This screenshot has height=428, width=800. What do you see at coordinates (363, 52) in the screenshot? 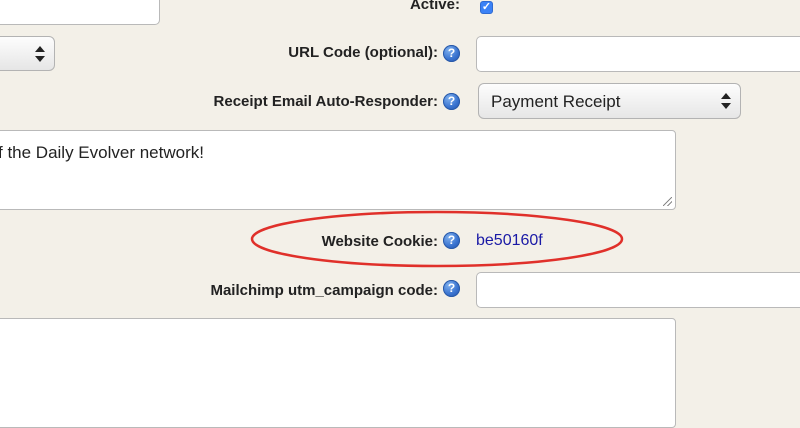
I see `url-code-label: URL Code (optional):` at bounding box center [363, 52].